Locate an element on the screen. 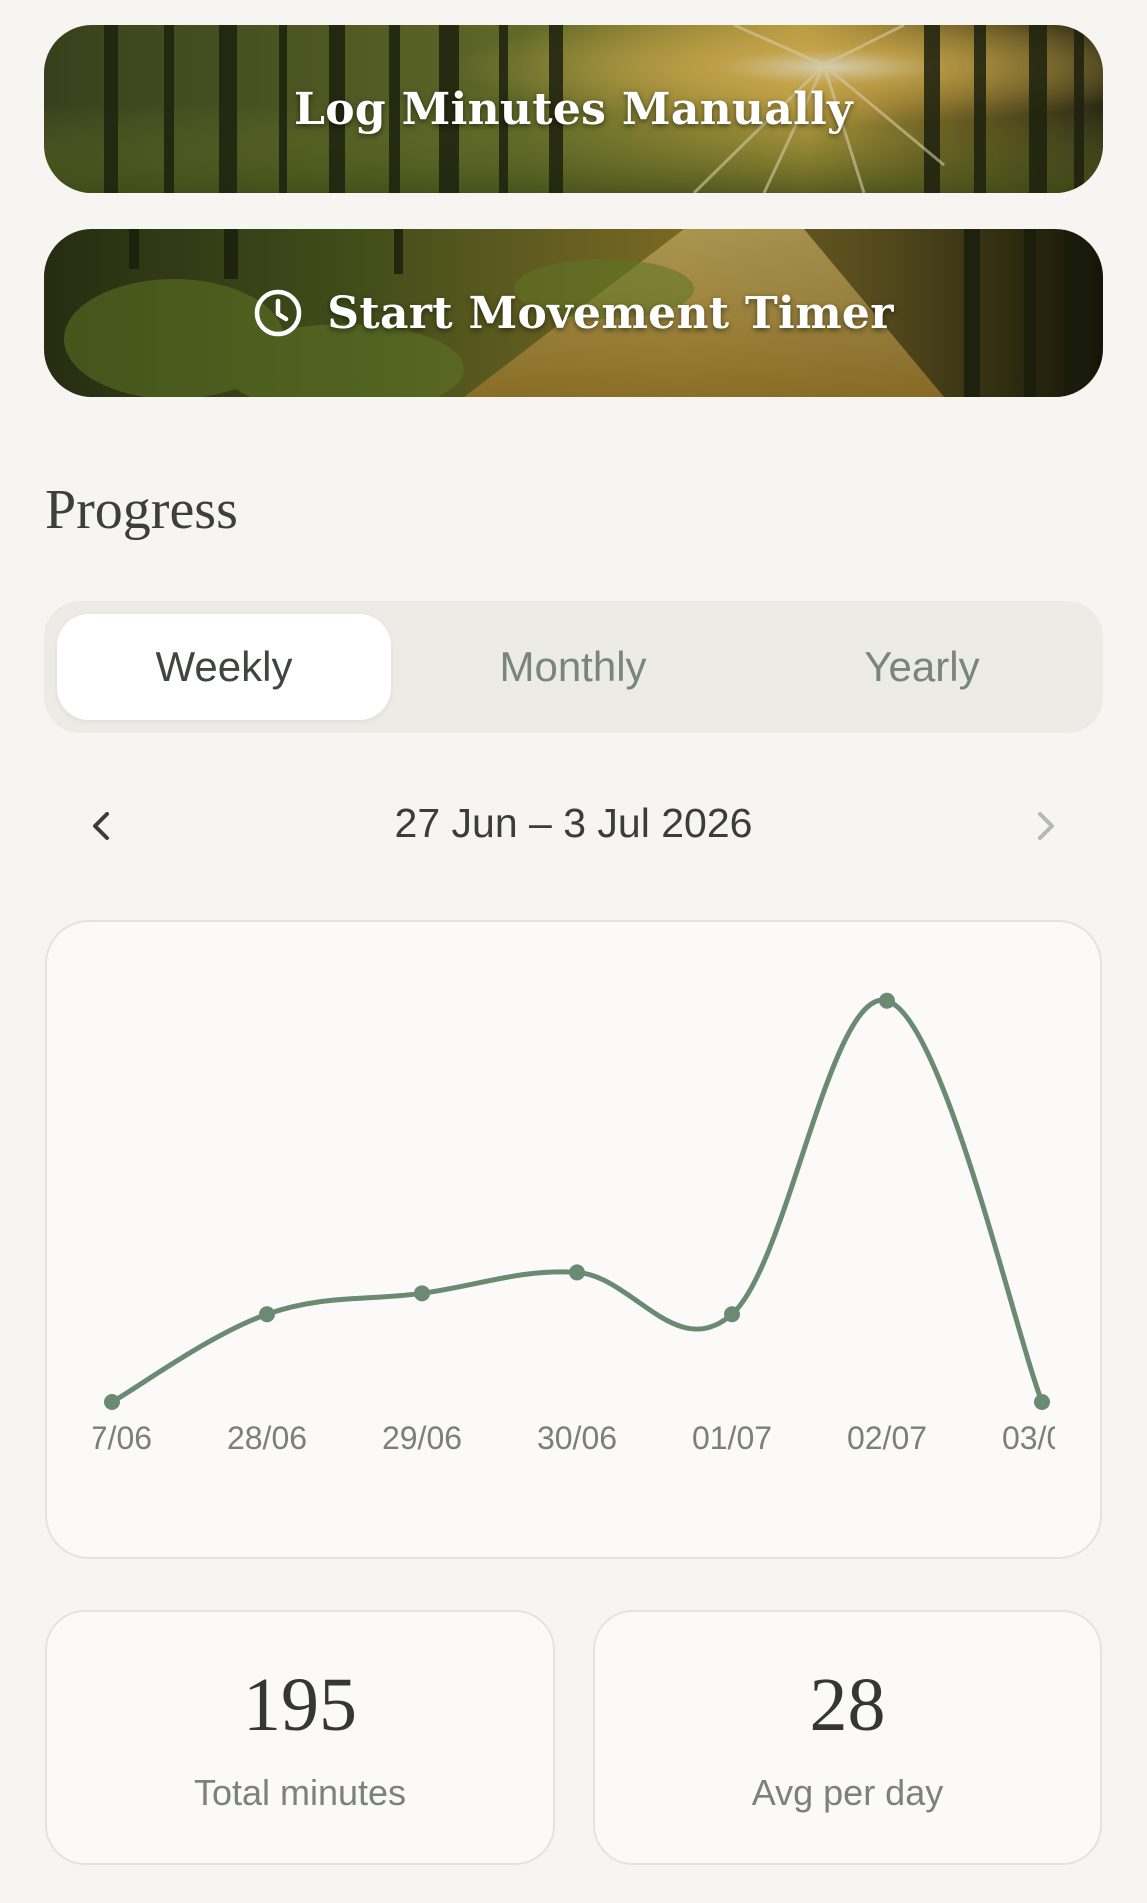  banner-content: Start Movement Timer is located at coordinates (573, 313).